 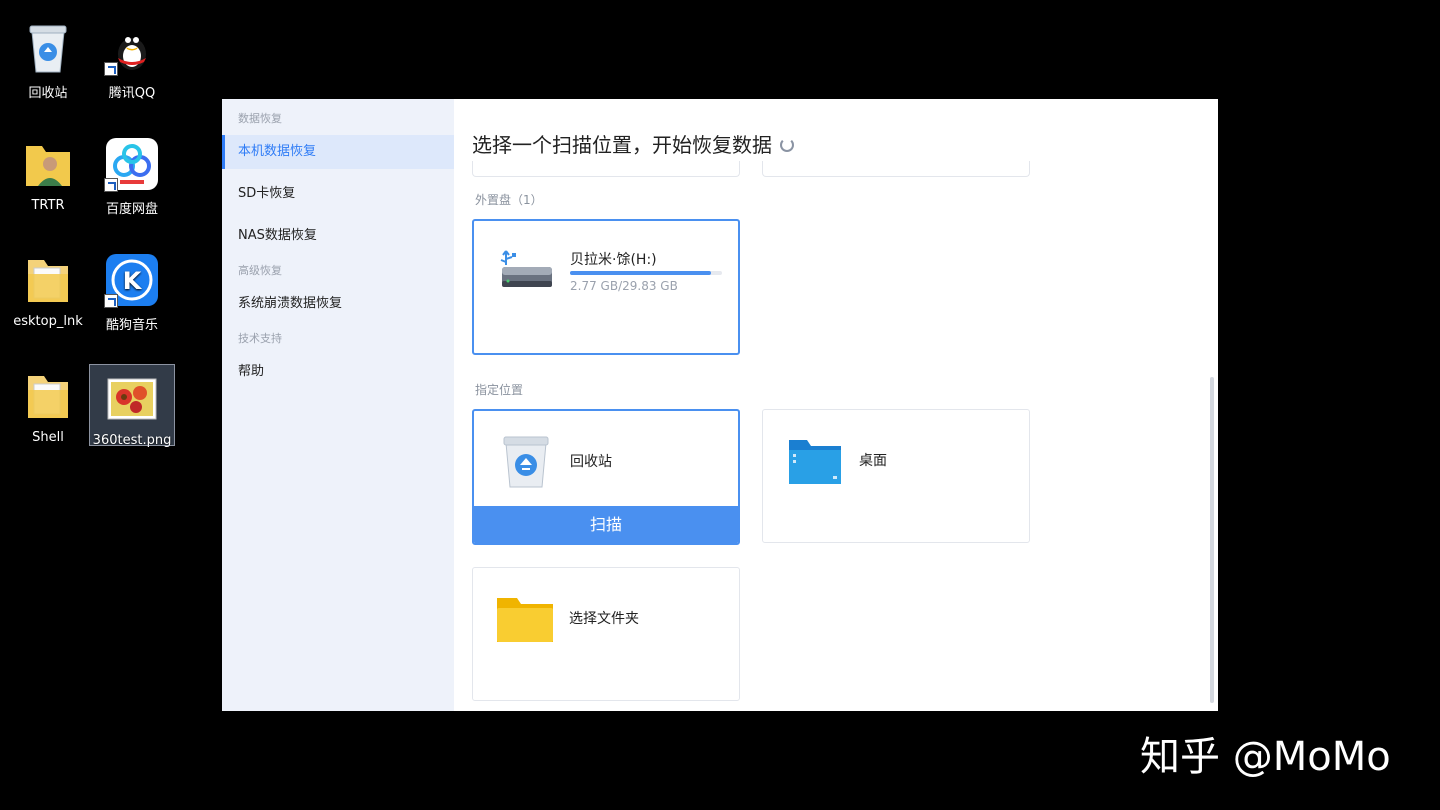 What do you see at coordinates (48, 164) in the screenshot?
I see `user-folder-icon` at bounding box center [48, 164].